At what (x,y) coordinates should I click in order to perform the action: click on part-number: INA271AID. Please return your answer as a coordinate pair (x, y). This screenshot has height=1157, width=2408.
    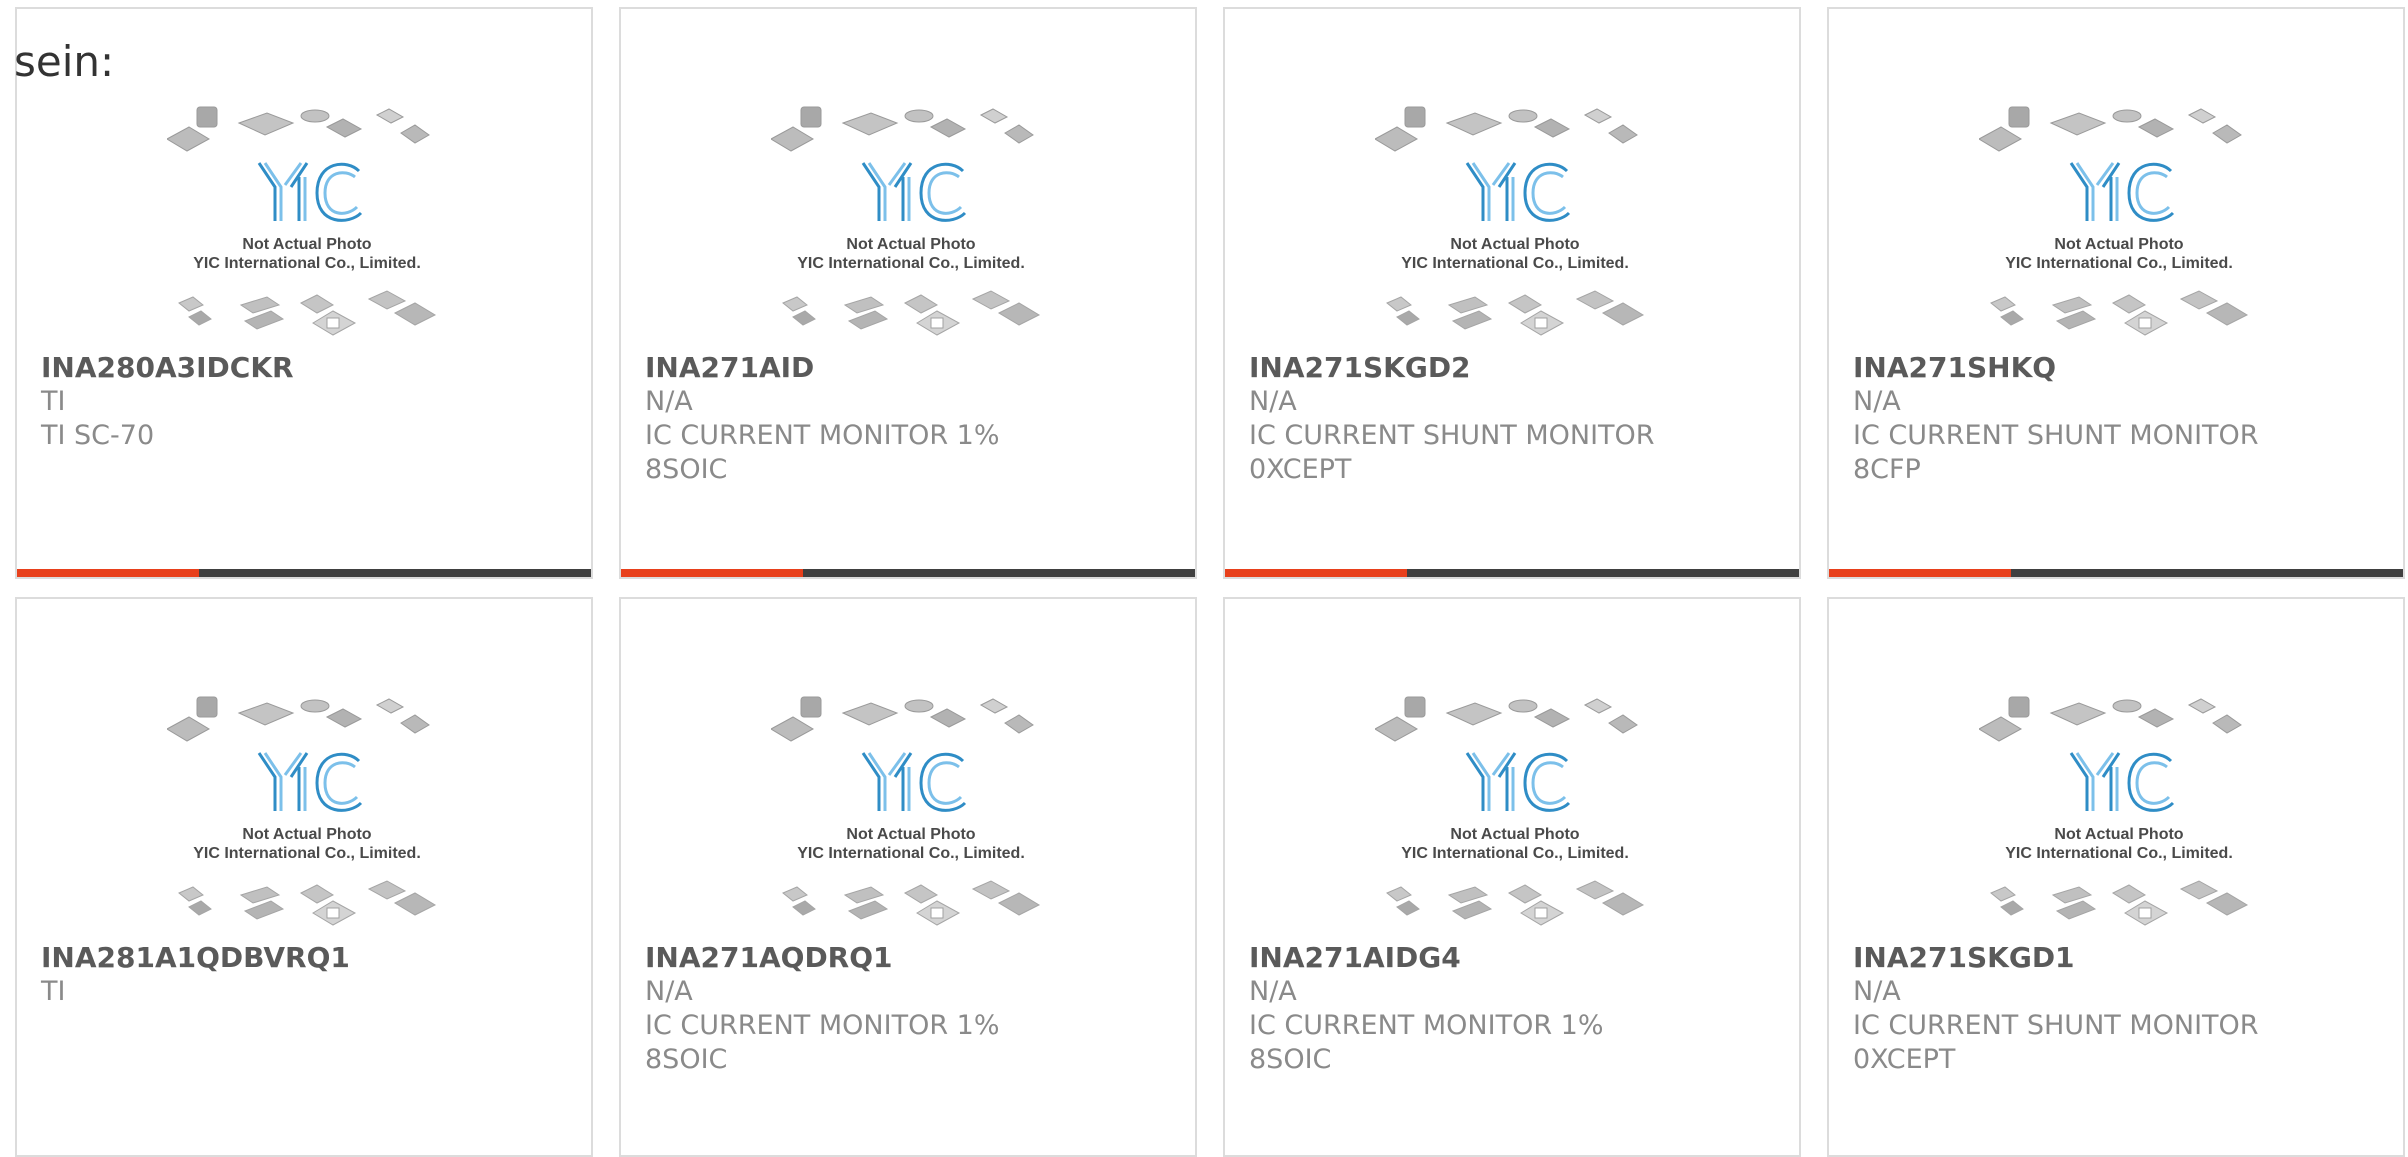
    Looking at the image, I should click on (915, 368).